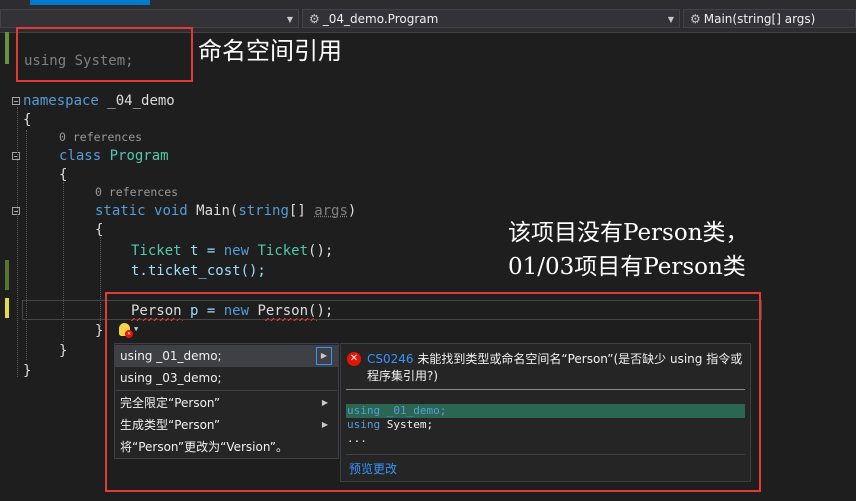  What do you see at coordinates (301, 211) in the screenshot?
I see `array-brackets: []` at bounding box center [301, 211].